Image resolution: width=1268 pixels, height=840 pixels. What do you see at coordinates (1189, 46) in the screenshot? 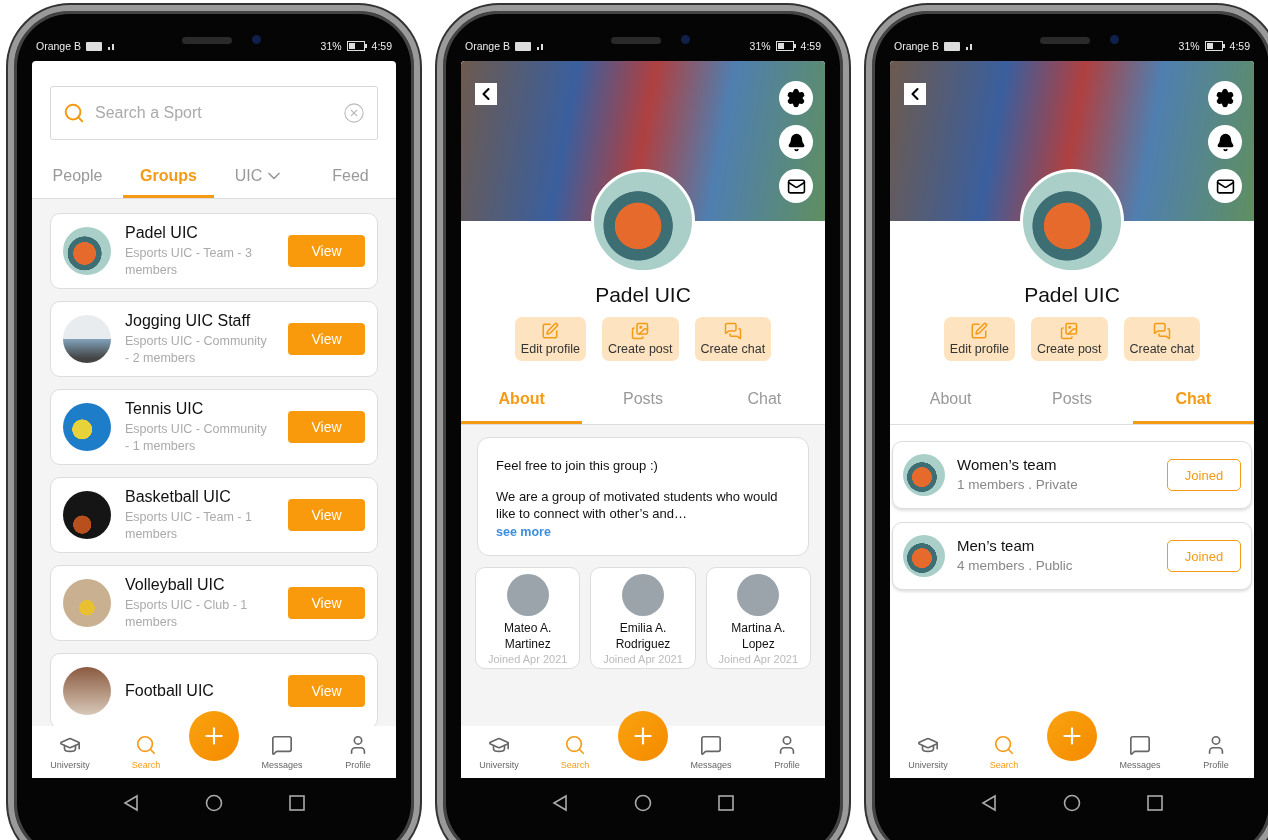
I see `battery-percent: 31%` at bounding box center [1189, 46].